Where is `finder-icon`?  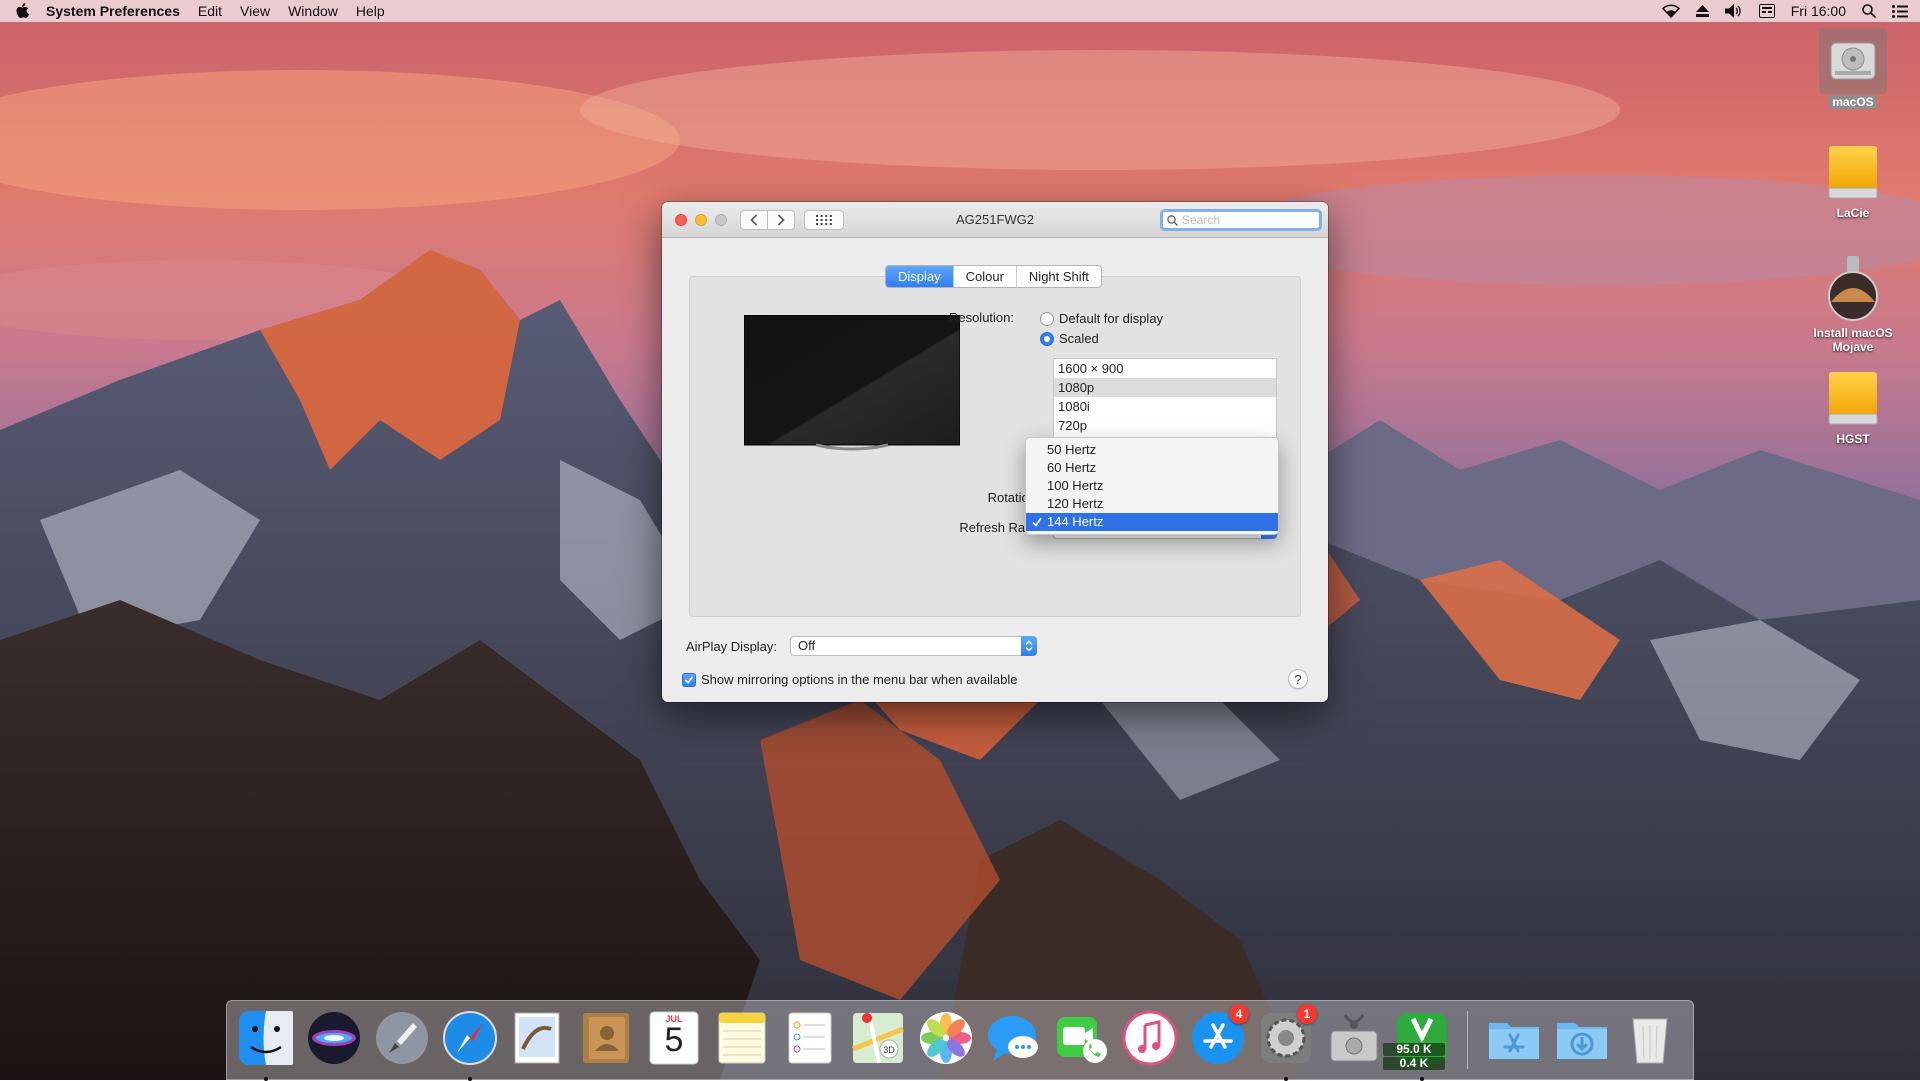
finder-icon is located at coordinates (266, 1038).